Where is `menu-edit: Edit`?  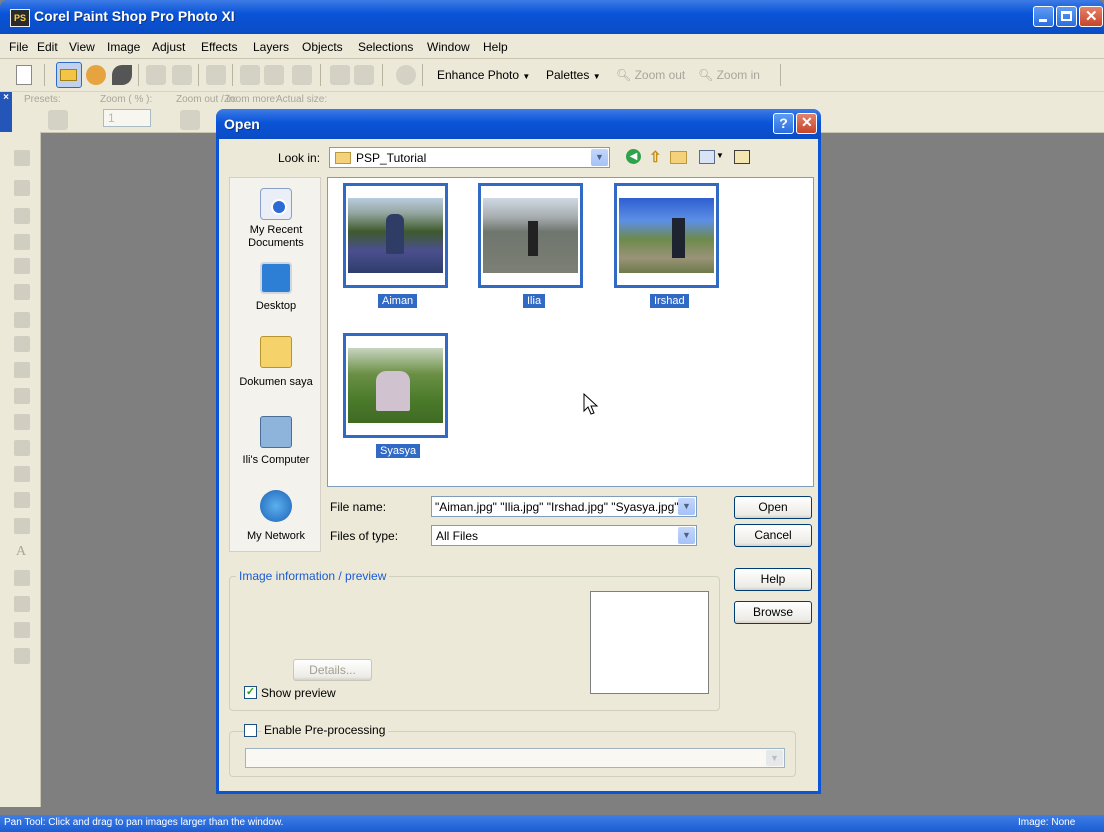 menu-edit: Edit is located at coordinates (47, 47).